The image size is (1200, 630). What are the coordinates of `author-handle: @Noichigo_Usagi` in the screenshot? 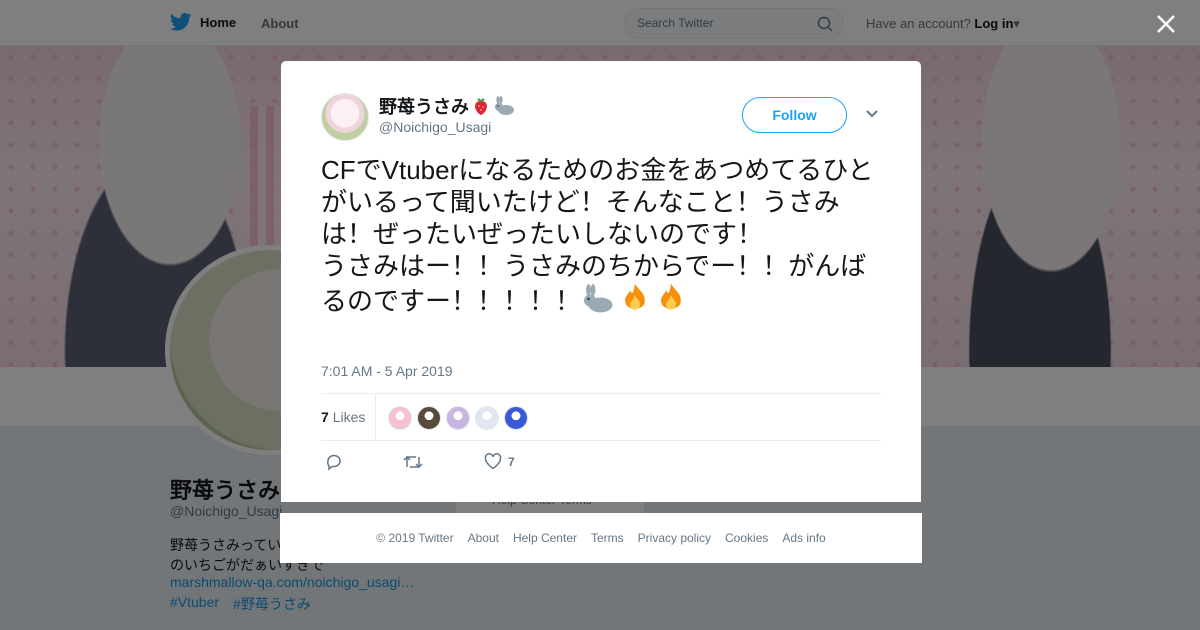 It's located at (435, 127).